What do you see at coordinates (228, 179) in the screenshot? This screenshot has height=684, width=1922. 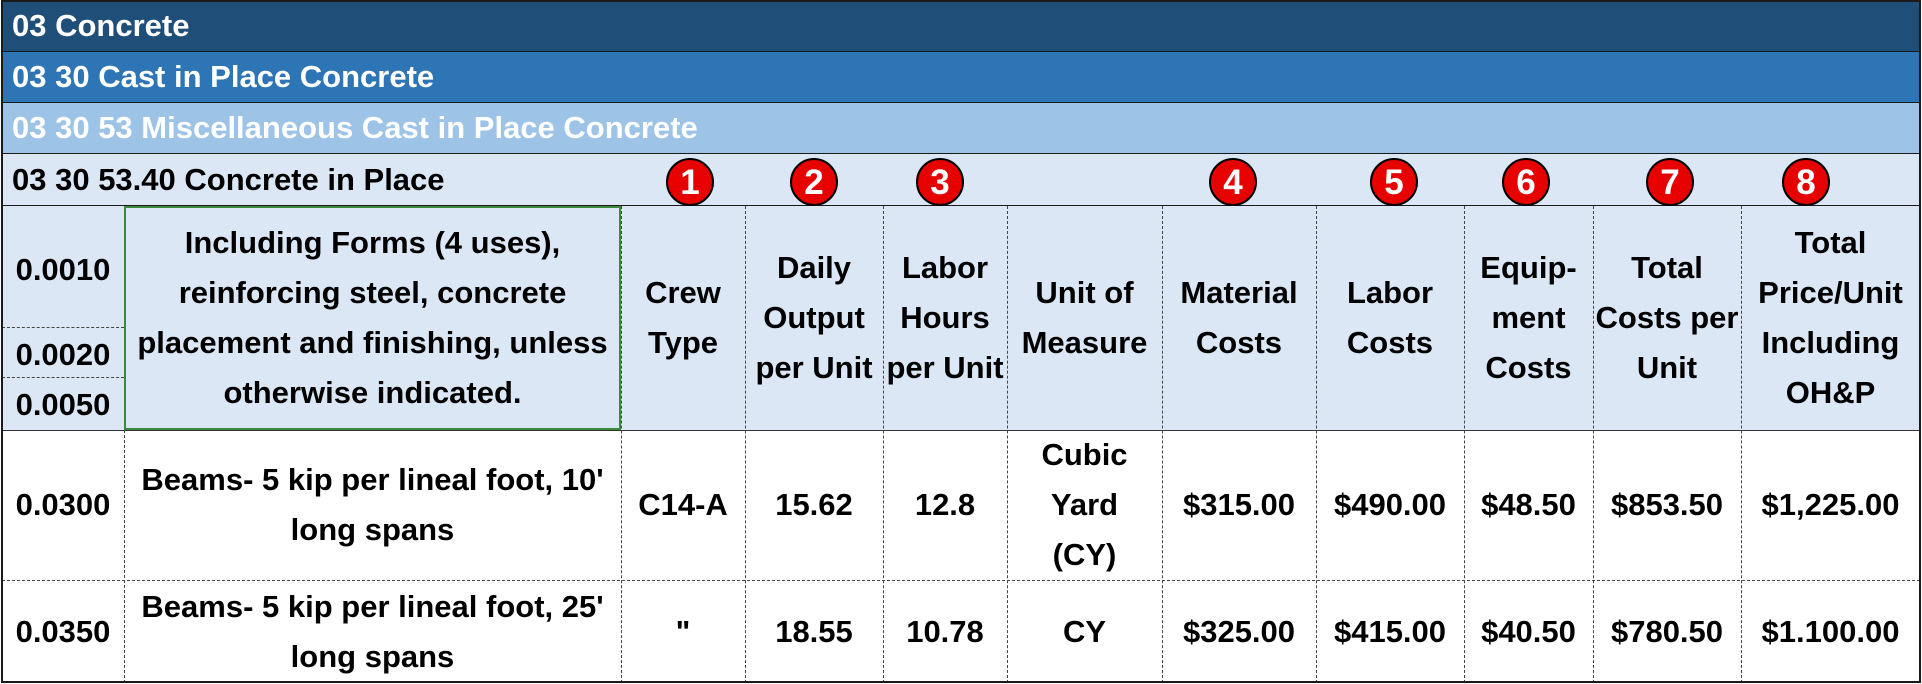 I see `item-title: 03 30 53.40 Concrete in Place` at bounding box center [228, 179].